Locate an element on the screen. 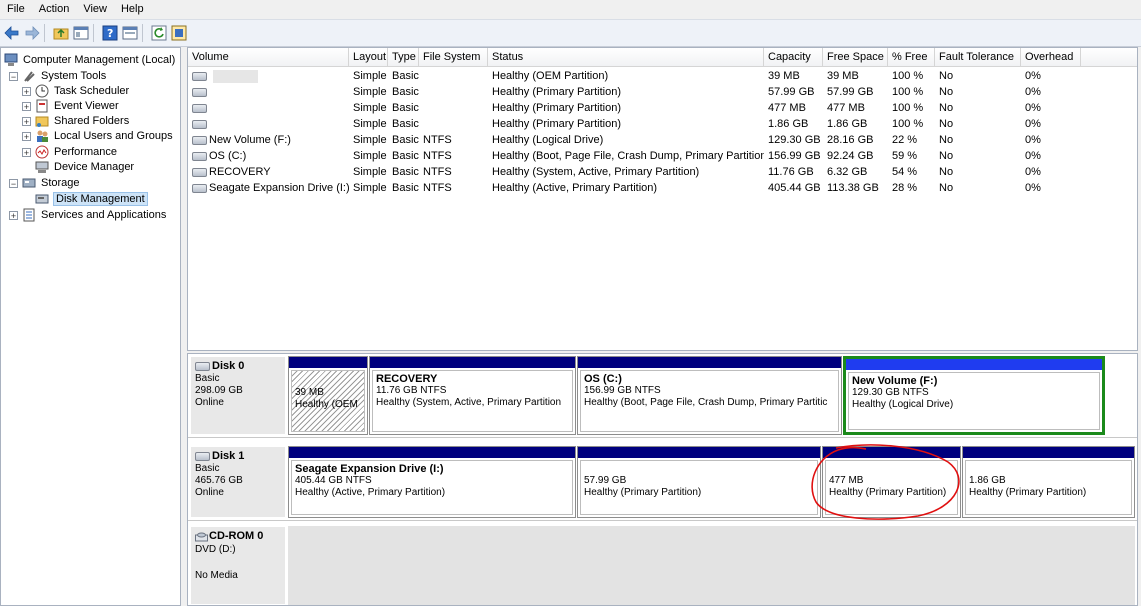  tree-label: Task Scheduler is located at coordinates (92, 91).